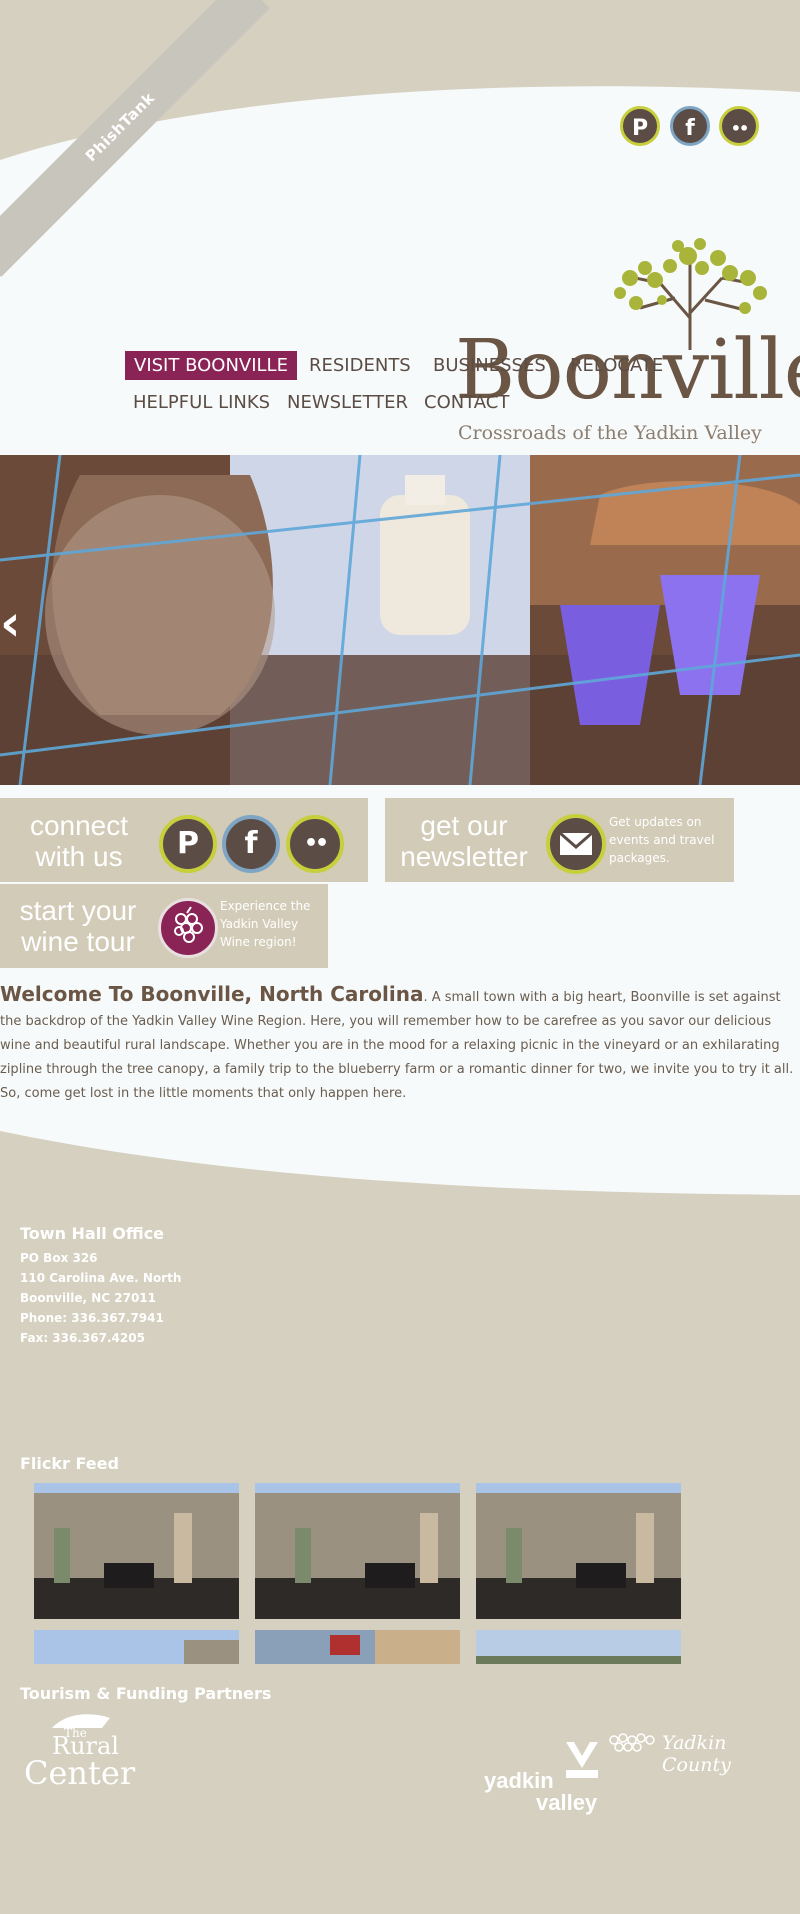 The image size is (800, 1914). I want to click on nav-businesses: BUSINESSES, so click(489, 365).